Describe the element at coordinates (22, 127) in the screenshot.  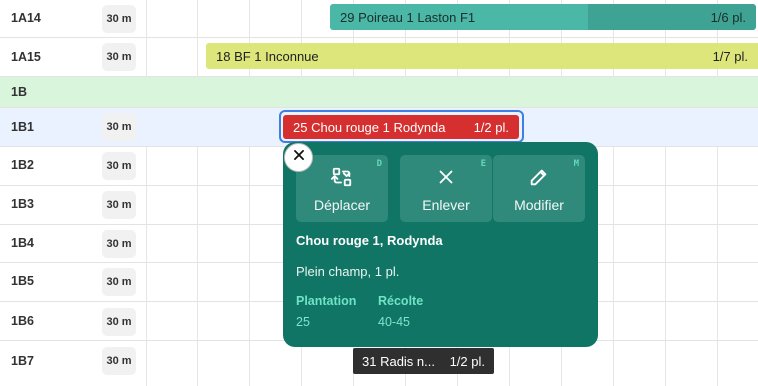
I see `bed-label: 1B1` at that location.